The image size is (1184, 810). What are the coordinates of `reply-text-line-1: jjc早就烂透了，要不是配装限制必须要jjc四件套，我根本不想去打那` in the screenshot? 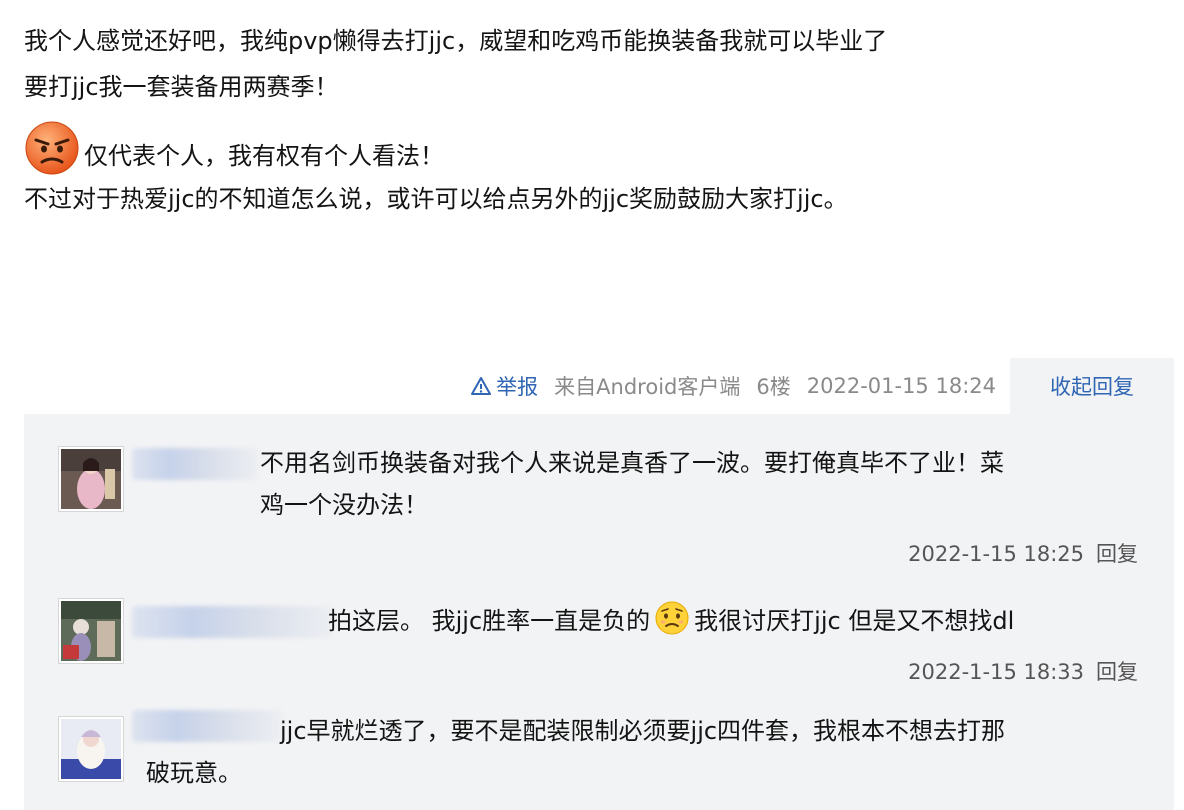 It's located at (643, 731).